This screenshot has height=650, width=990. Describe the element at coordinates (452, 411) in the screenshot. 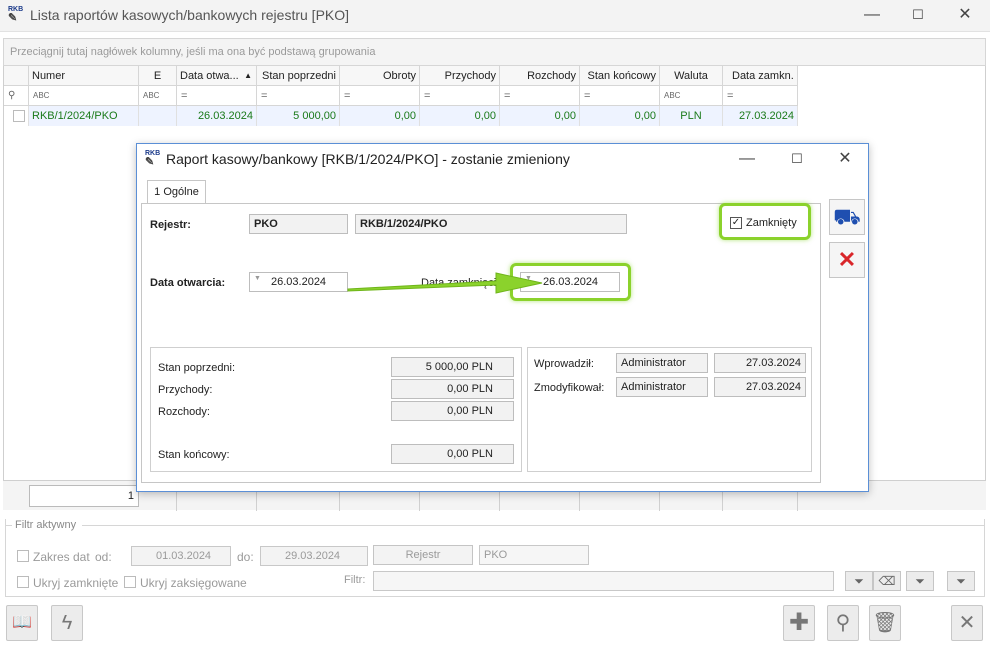

I see `expense-field: 0,00 PLN` at that location.